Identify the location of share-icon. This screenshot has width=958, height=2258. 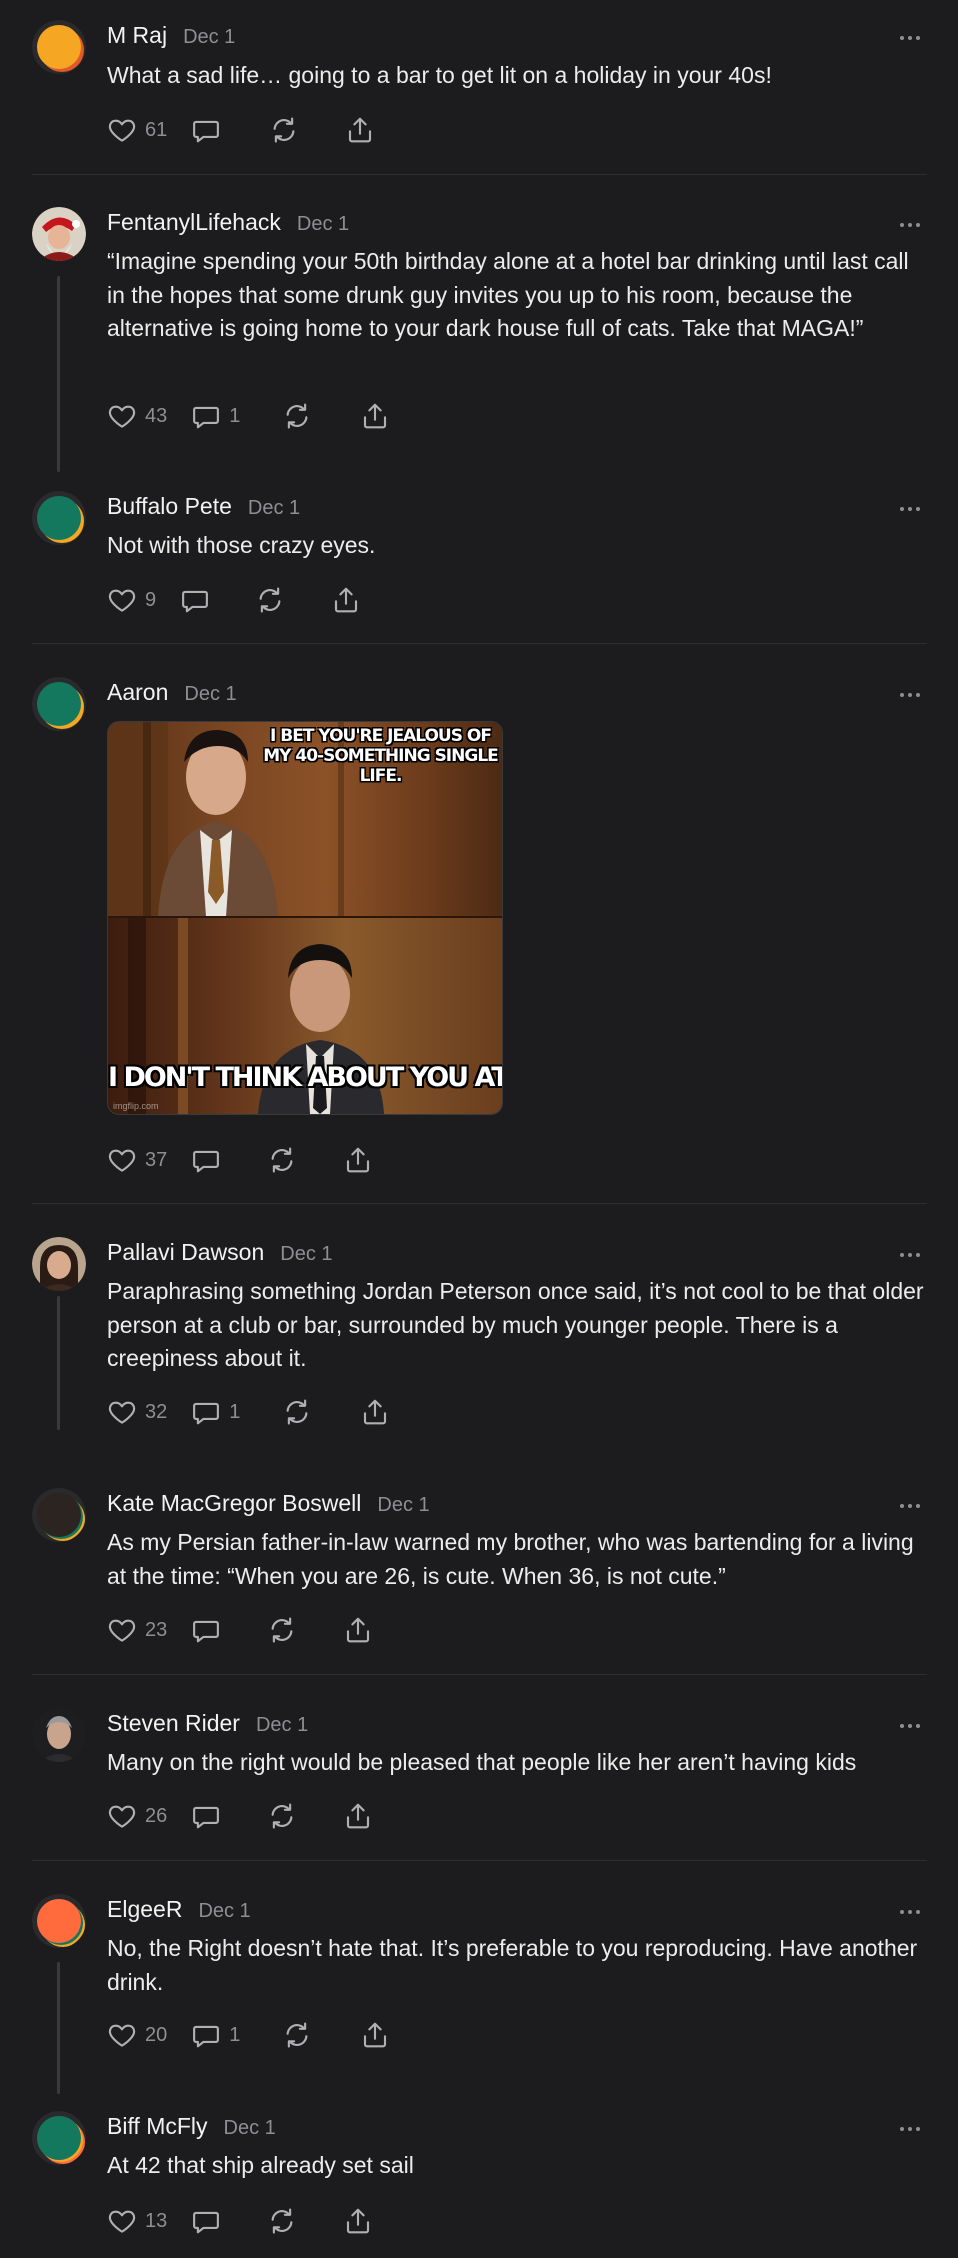
(358, 2221).